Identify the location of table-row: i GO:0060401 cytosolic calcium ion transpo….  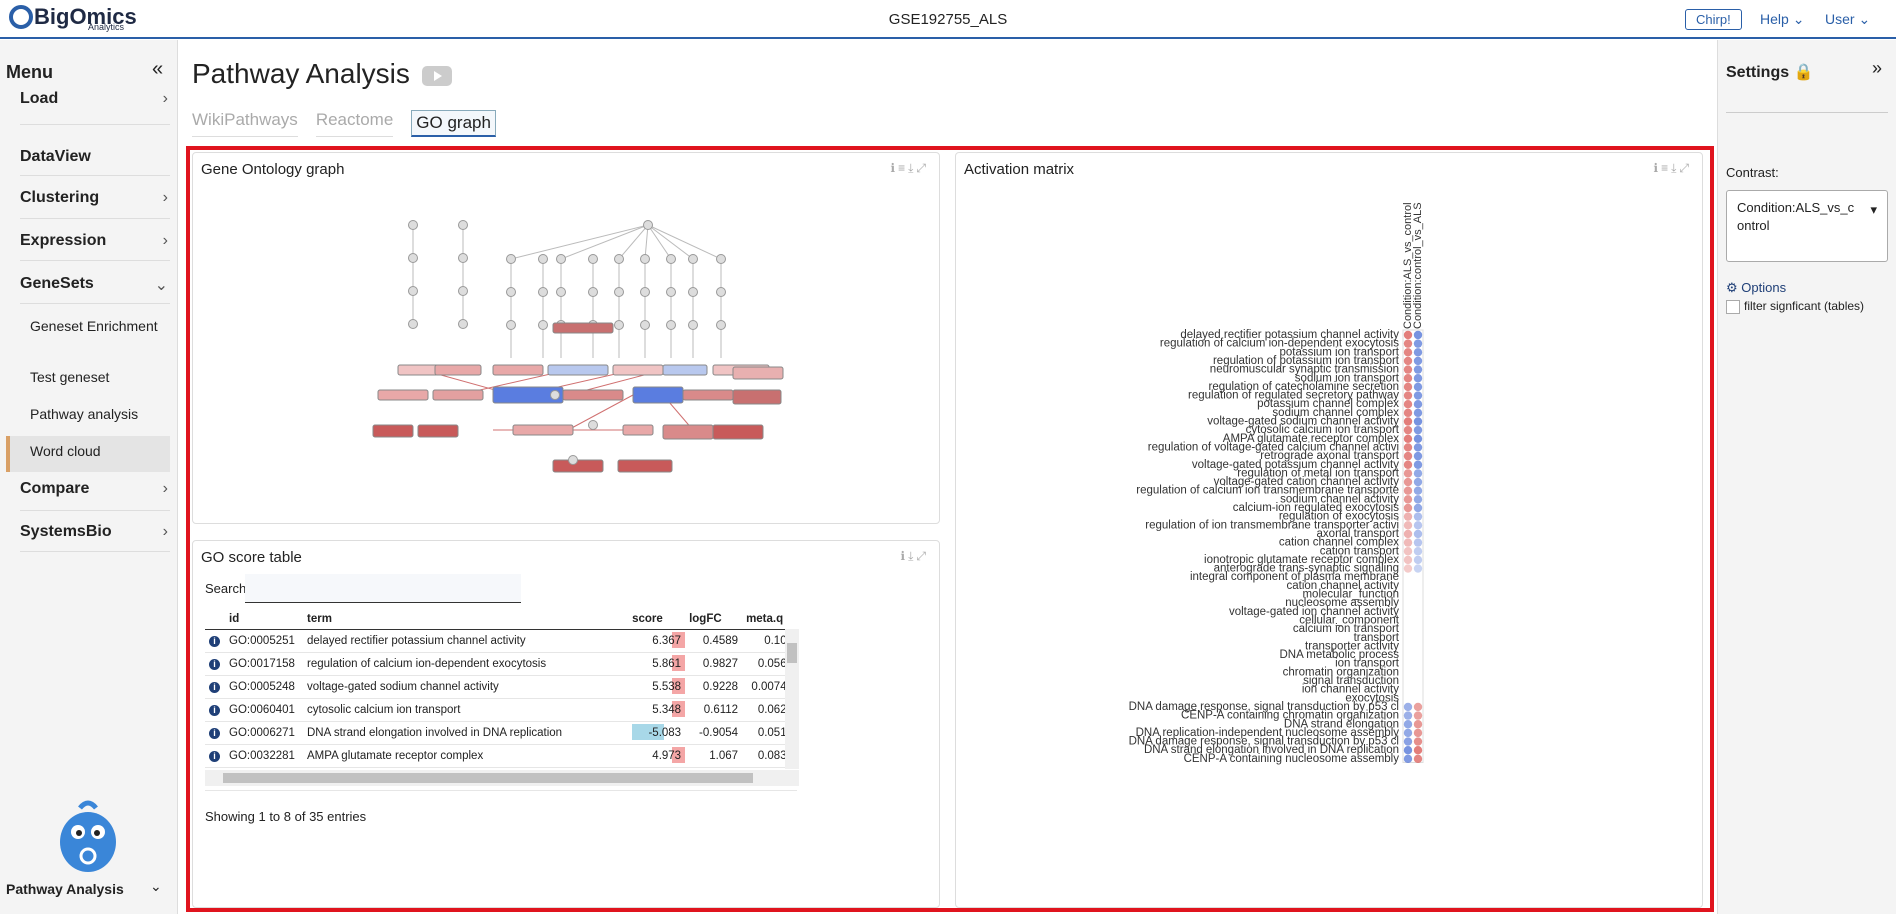
(501, 710).